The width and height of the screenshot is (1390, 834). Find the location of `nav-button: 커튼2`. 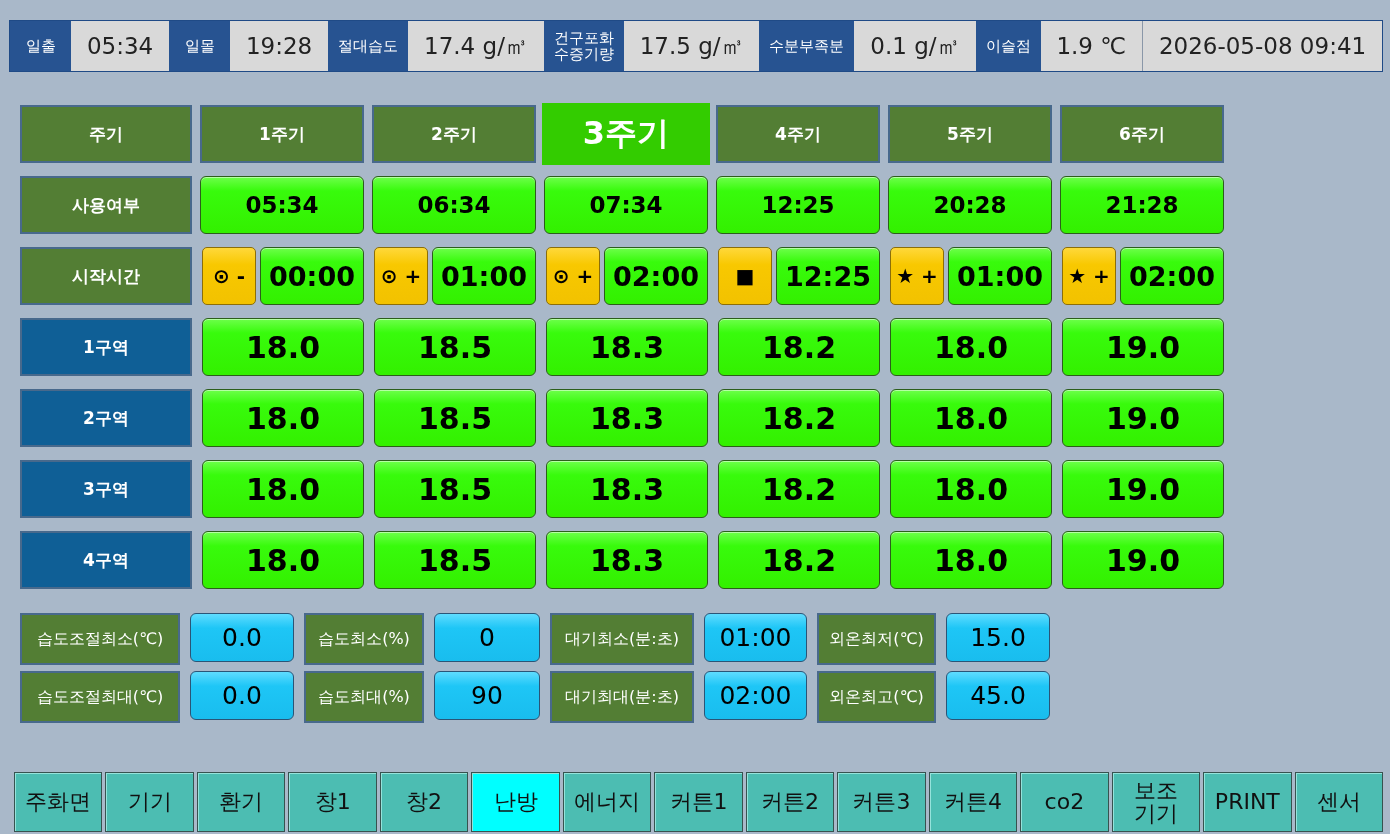

nav-button: 커튼2 is located at coordinates (790, 802).